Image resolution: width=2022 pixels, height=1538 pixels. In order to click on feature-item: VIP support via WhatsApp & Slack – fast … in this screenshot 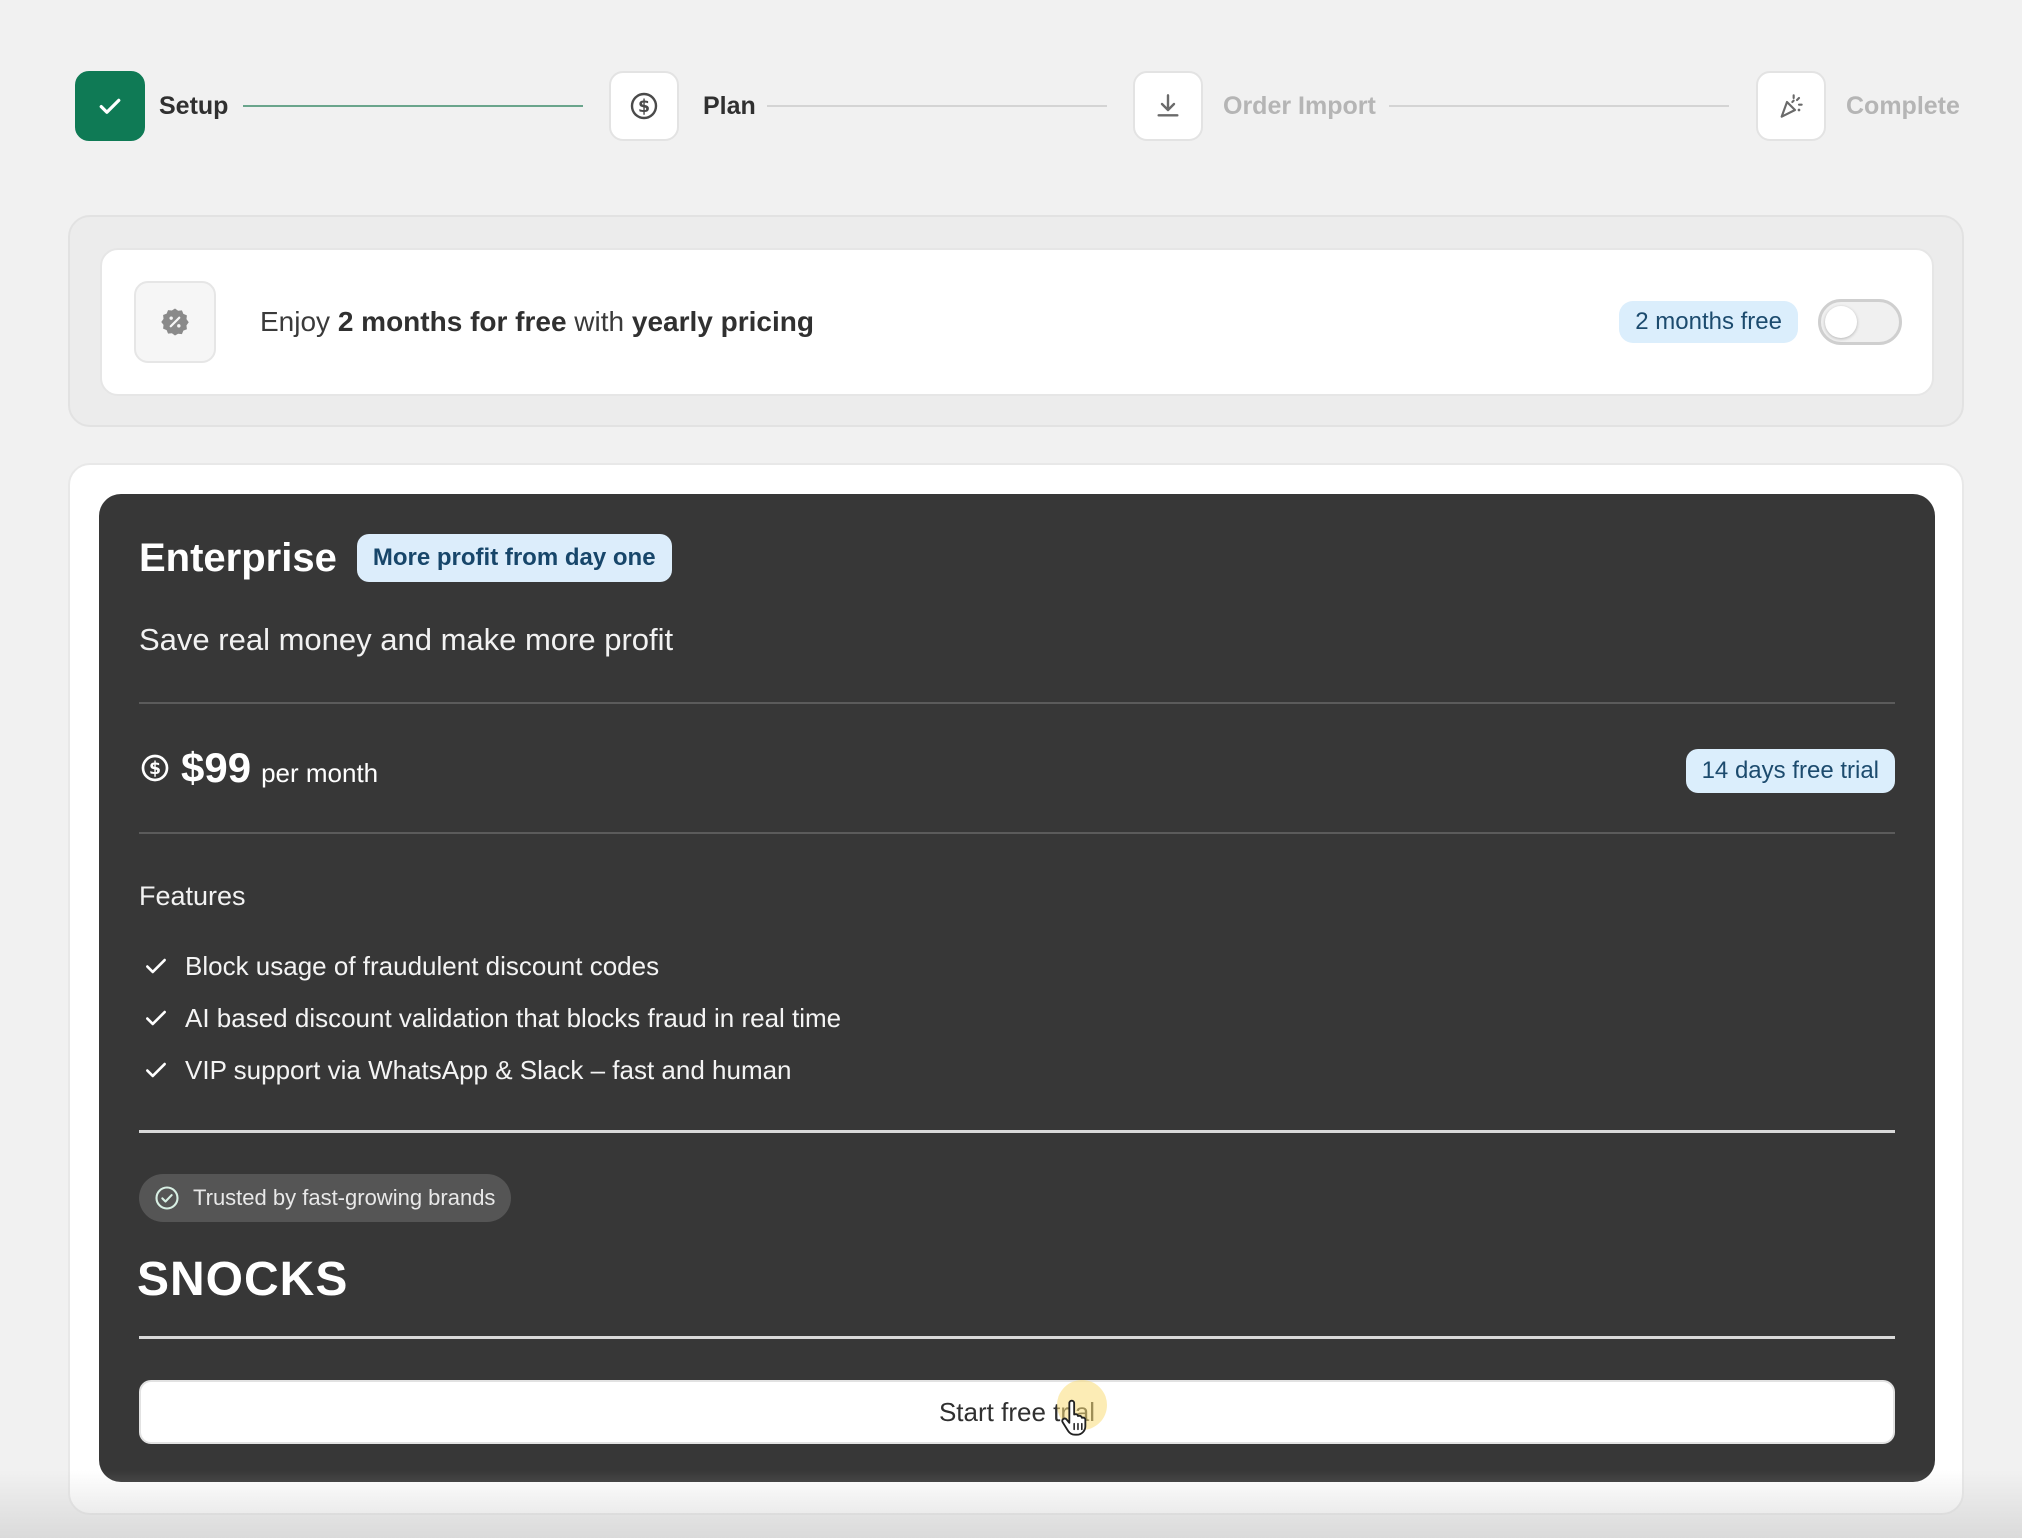, I will do `click(492, 1070)`.